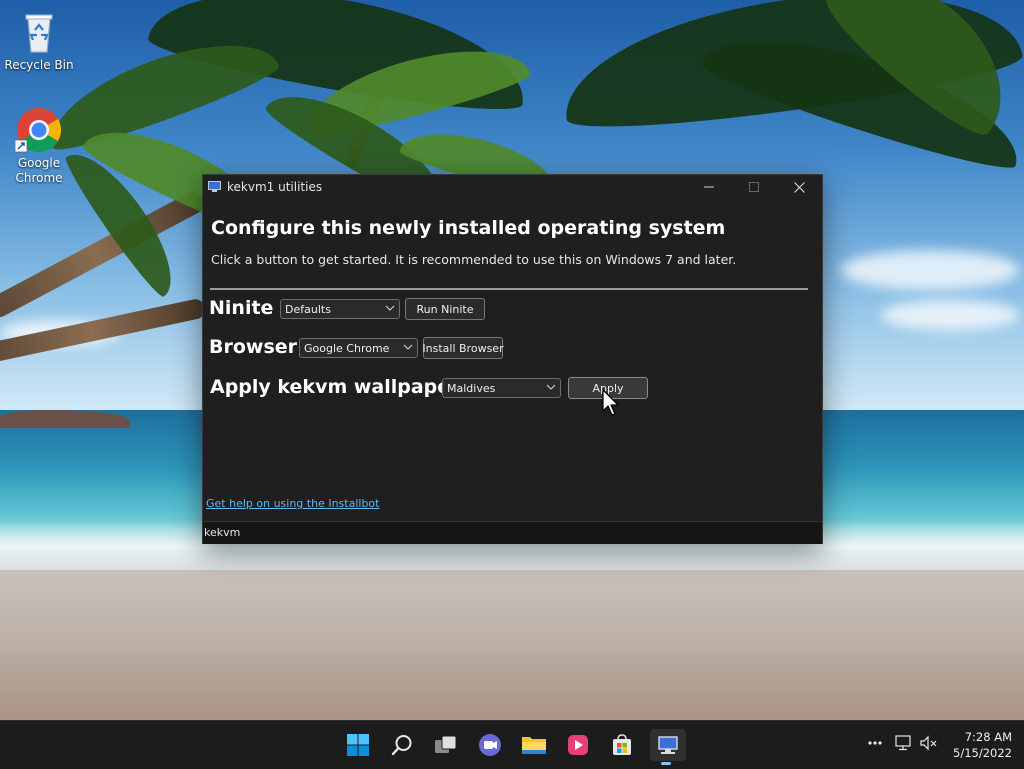  I want to click on desktop-icon-label: Google Chrome, so click(39, 170).